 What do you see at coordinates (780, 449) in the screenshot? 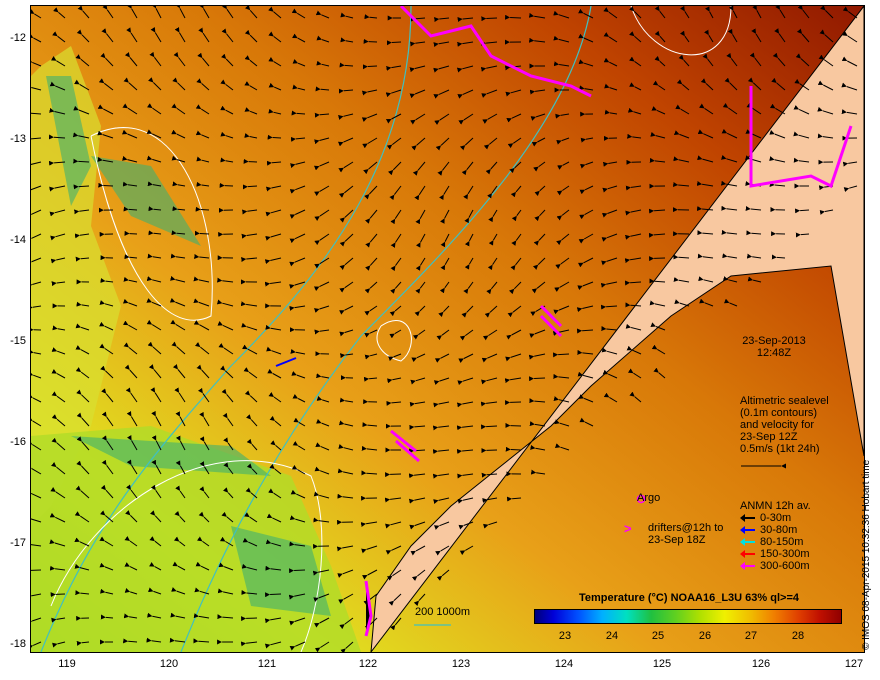
I see `altimetry-line: 0.5m/s (1kt 24h)` at bounding box center [780, 449].